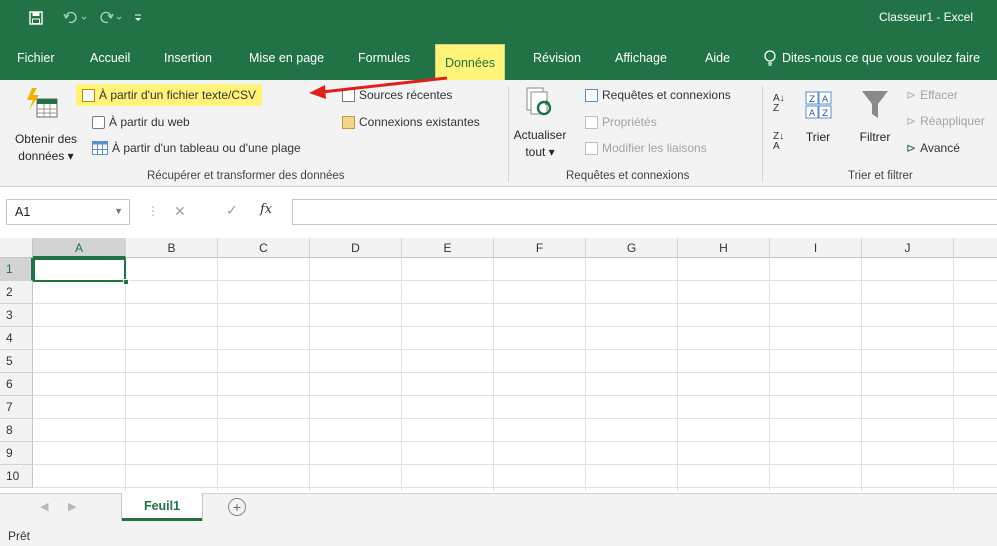  I want to click on enter-icon: ✓, so click(232, 210).